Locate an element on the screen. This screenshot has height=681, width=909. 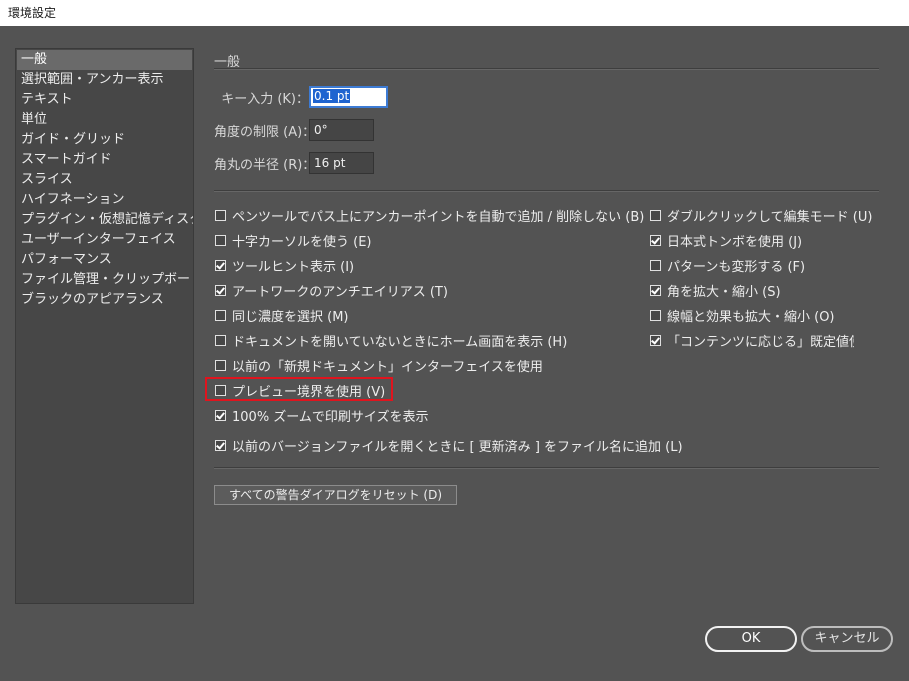
option-legacy-new-document: 以前の「新規ドキュメント」インターフェイスを使用 is located at coordinates (379, 365).